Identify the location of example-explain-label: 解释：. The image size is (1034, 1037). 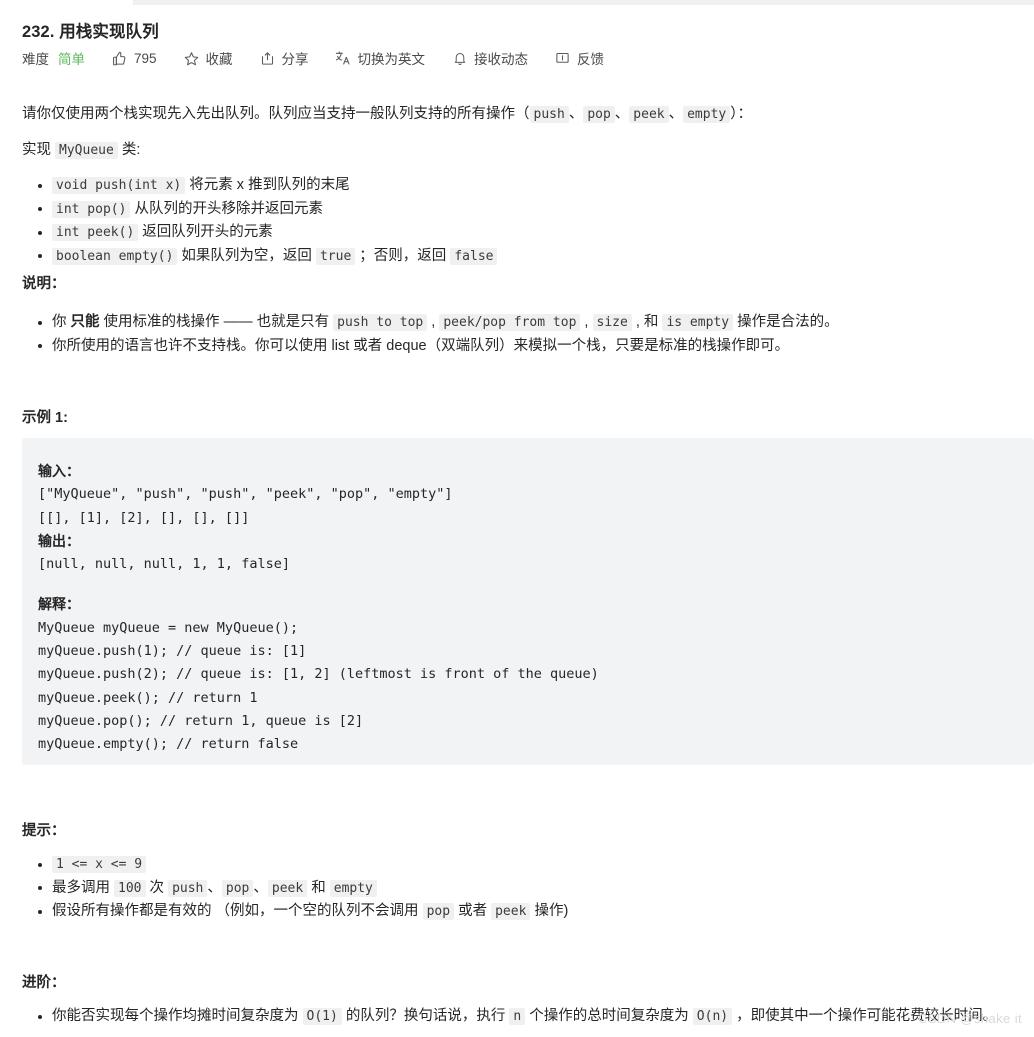
(59, 604).